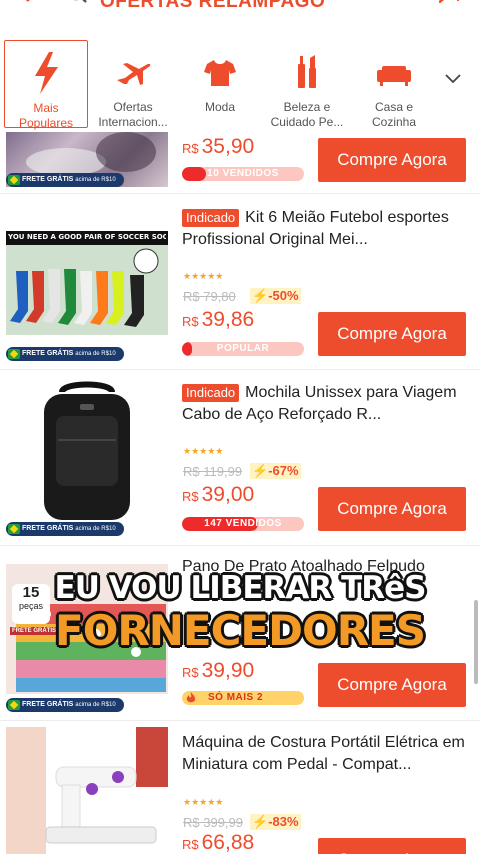  I want to click on price-value: 35,90, so click(228, 146).